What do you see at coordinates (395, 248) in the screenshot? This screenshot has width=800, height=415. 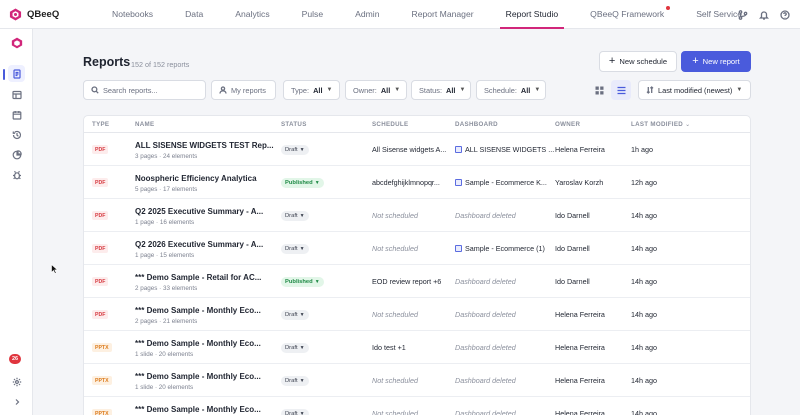 I see `schedule-cell: Not scheduled` at bounding box center [395, 248].